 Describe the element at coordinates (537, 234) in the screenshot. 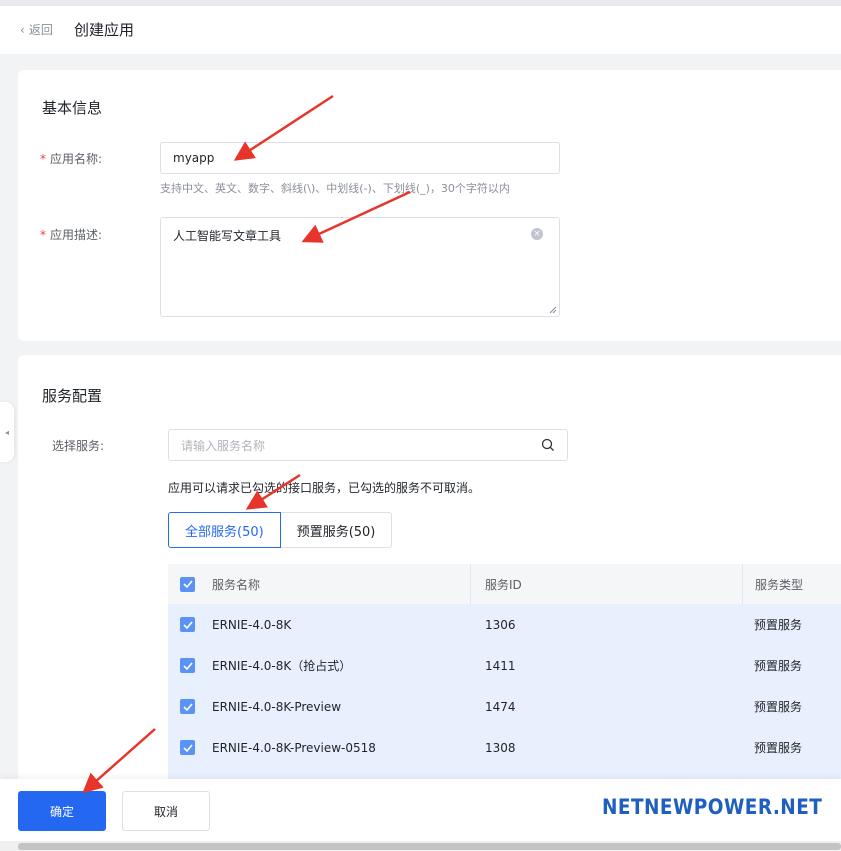

I see `clear-icon: ×` at that location.